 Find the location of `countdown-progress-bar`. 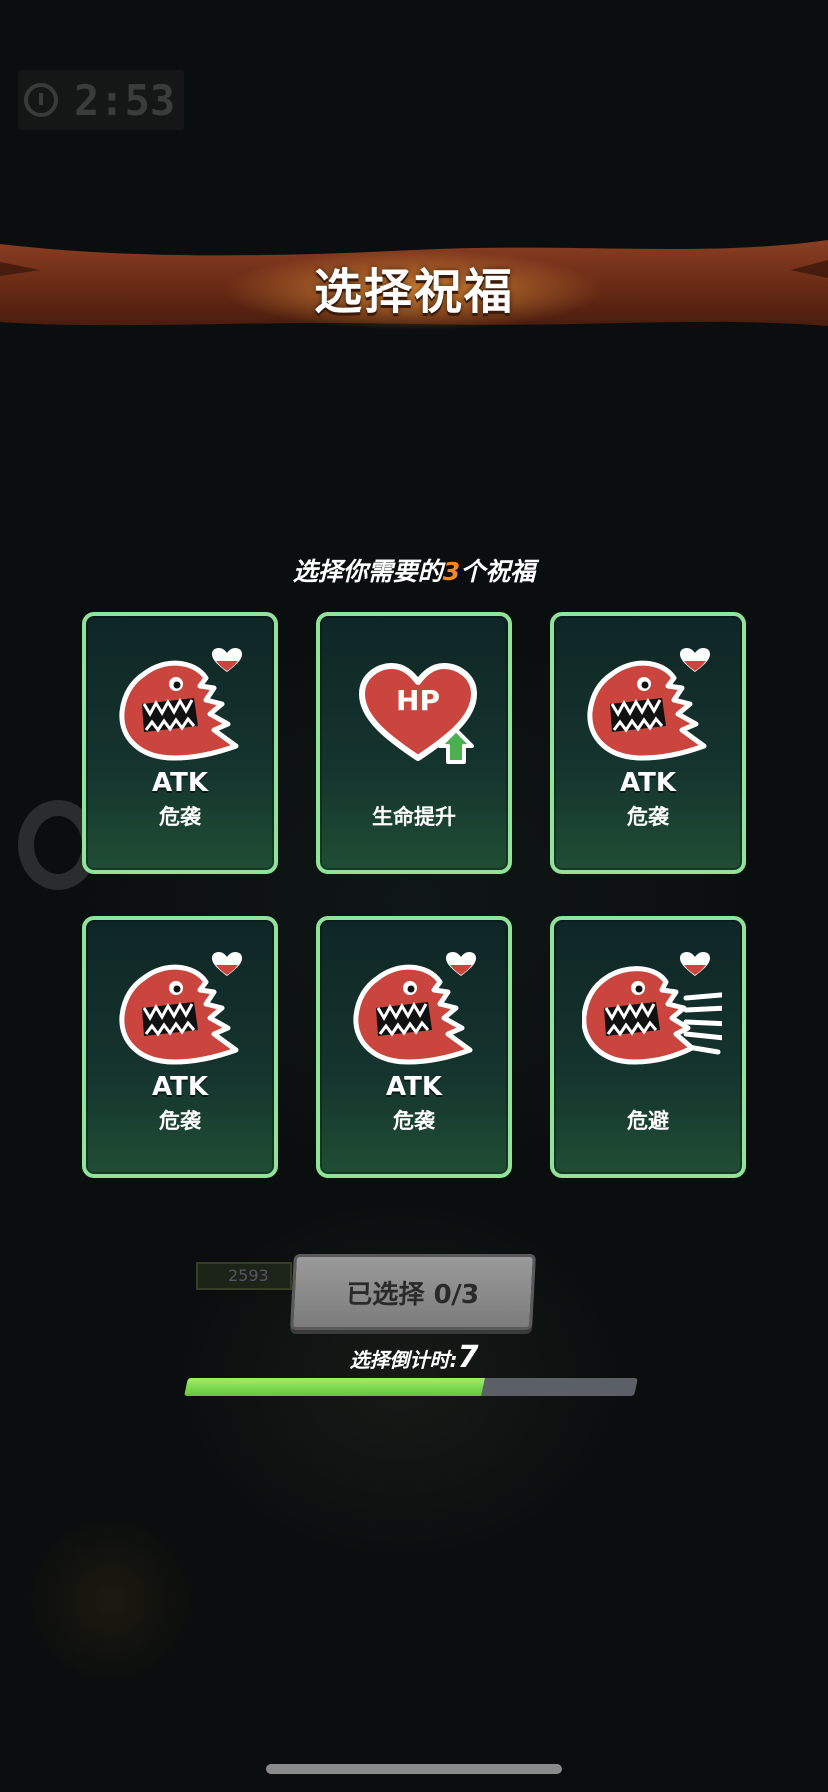

countdown-progress-bar is located at coordinates (411, 1387).